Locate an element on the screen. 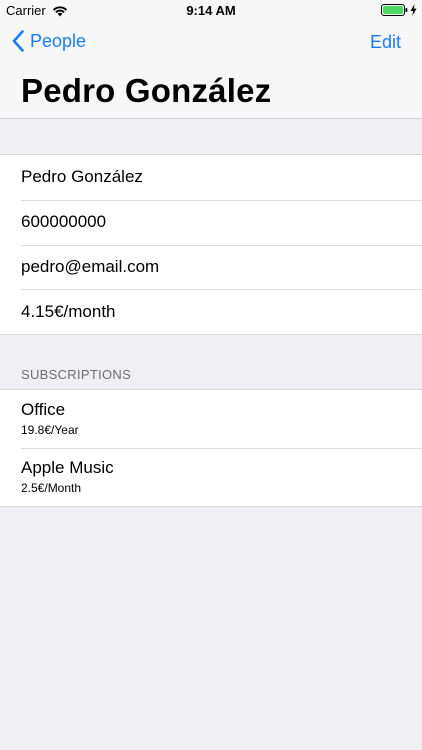  subscription-item-office: Office 19.8€/Year is located at coordinates (211, 419).